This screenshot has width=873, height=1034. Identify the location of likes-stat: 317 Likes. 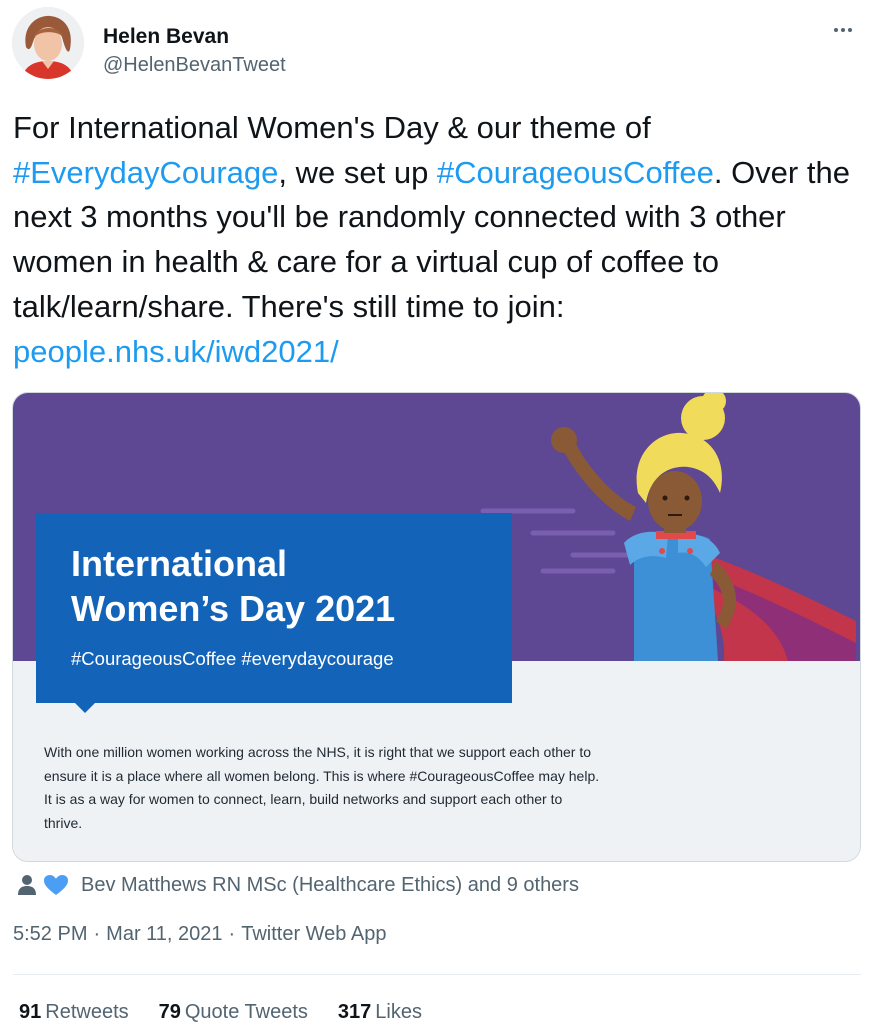
(380, 1012).